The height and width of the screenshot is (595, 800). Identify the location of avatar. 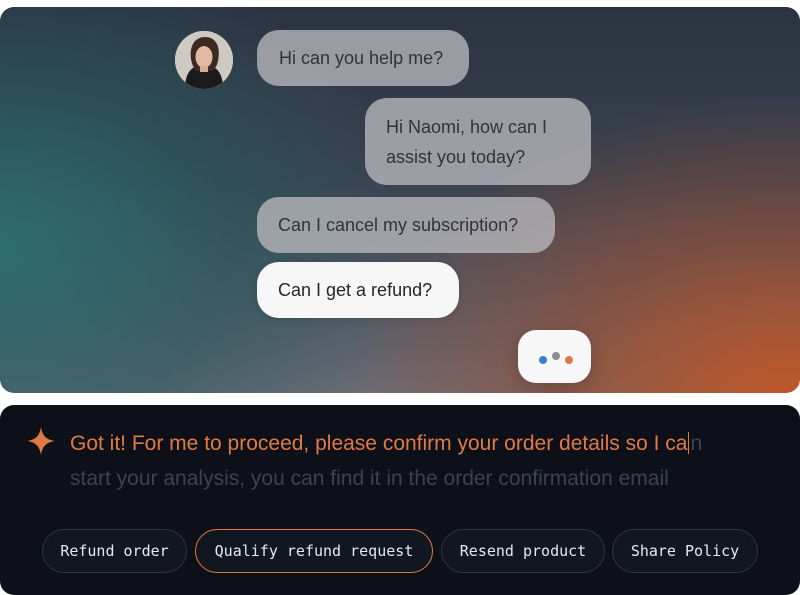
(204, 60).